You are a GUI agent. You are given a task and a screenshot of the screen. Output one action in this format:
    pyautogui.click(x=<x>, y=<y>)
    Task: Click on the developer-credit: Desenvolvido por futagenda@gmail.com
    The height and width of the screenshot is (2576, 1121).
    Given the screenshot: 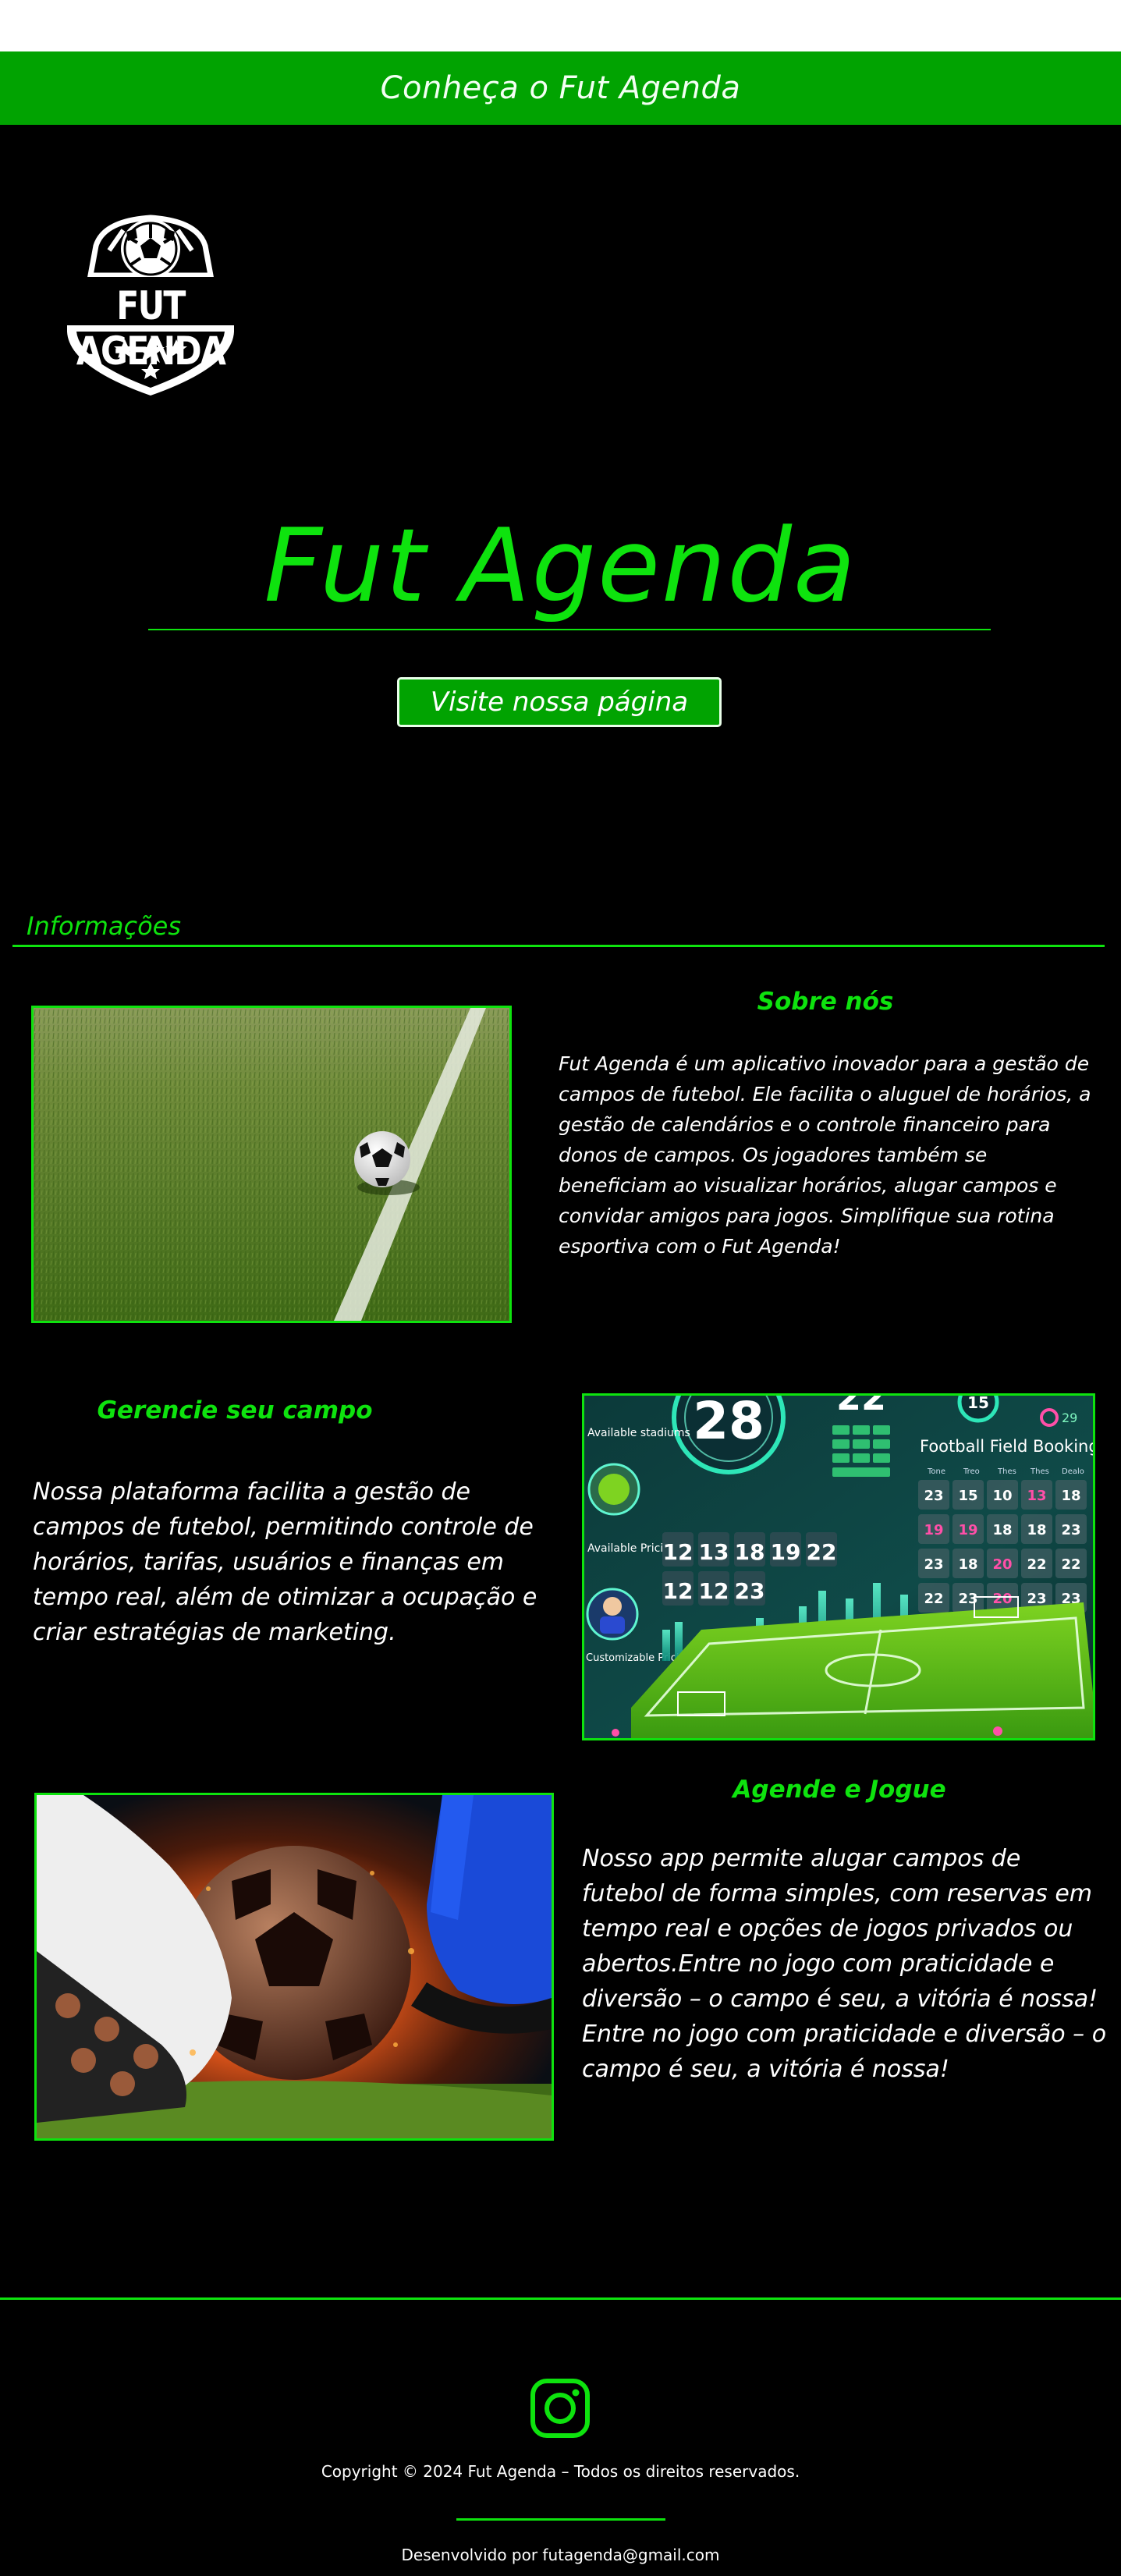 What is the action you would take?
    pyautogui.click(x=560, y=2555)
    